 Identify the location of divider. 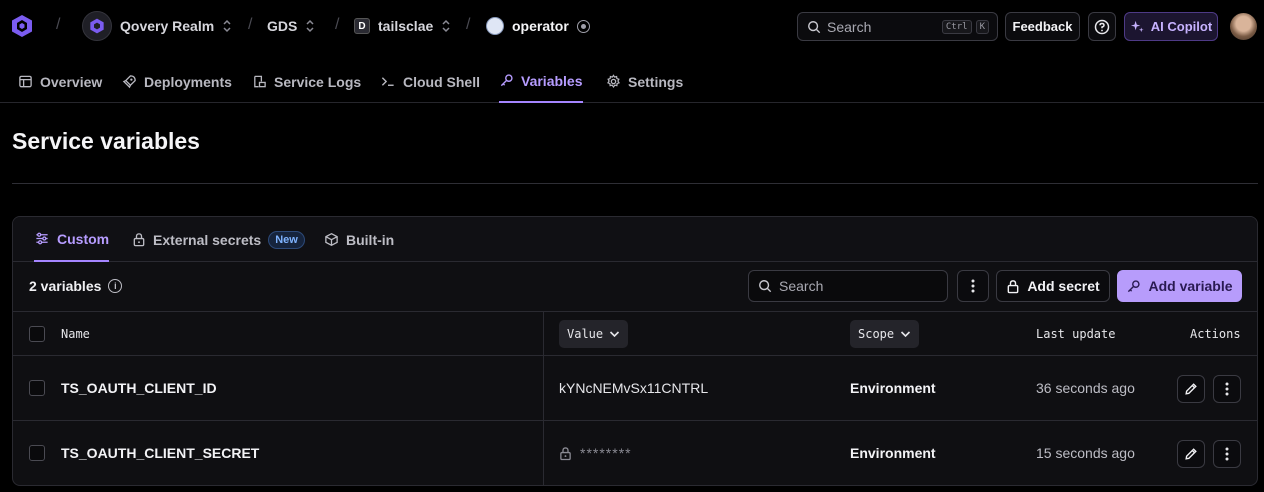
(635, 183).